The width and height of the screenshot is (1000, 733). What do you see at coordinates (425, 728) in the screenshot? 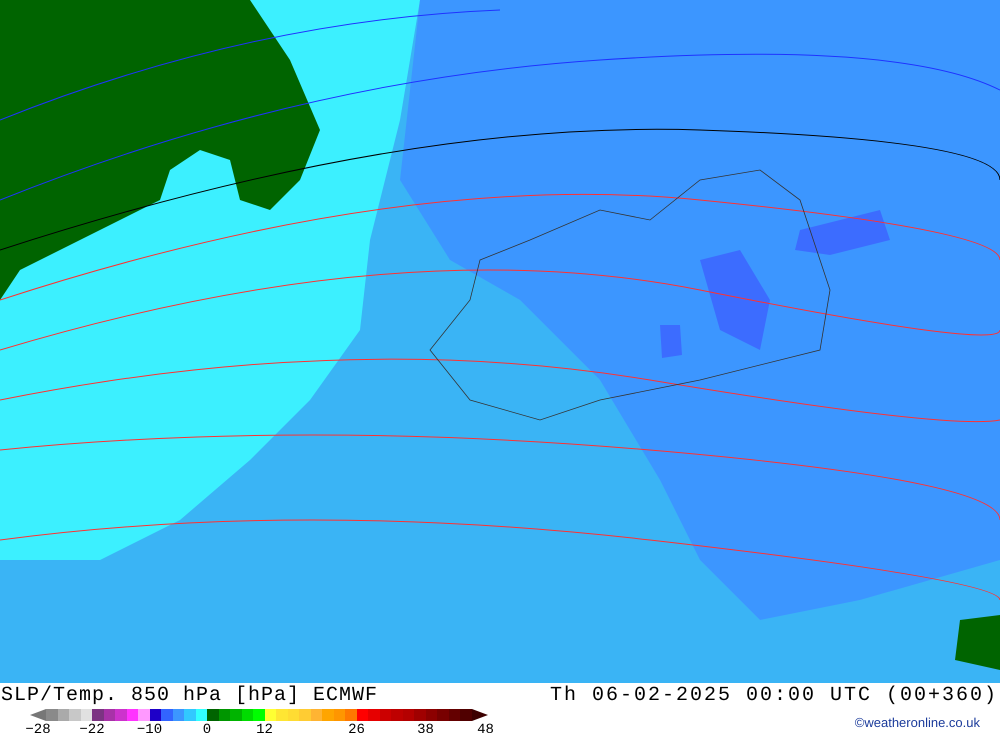
I see `scale-label: 38` at bounding box center [425, 728].